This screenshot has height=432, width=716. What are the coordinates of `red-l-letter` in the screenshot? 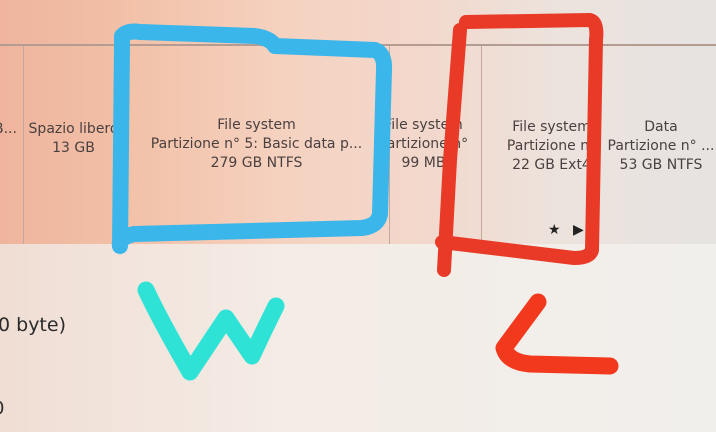 It's located at (557, 334).